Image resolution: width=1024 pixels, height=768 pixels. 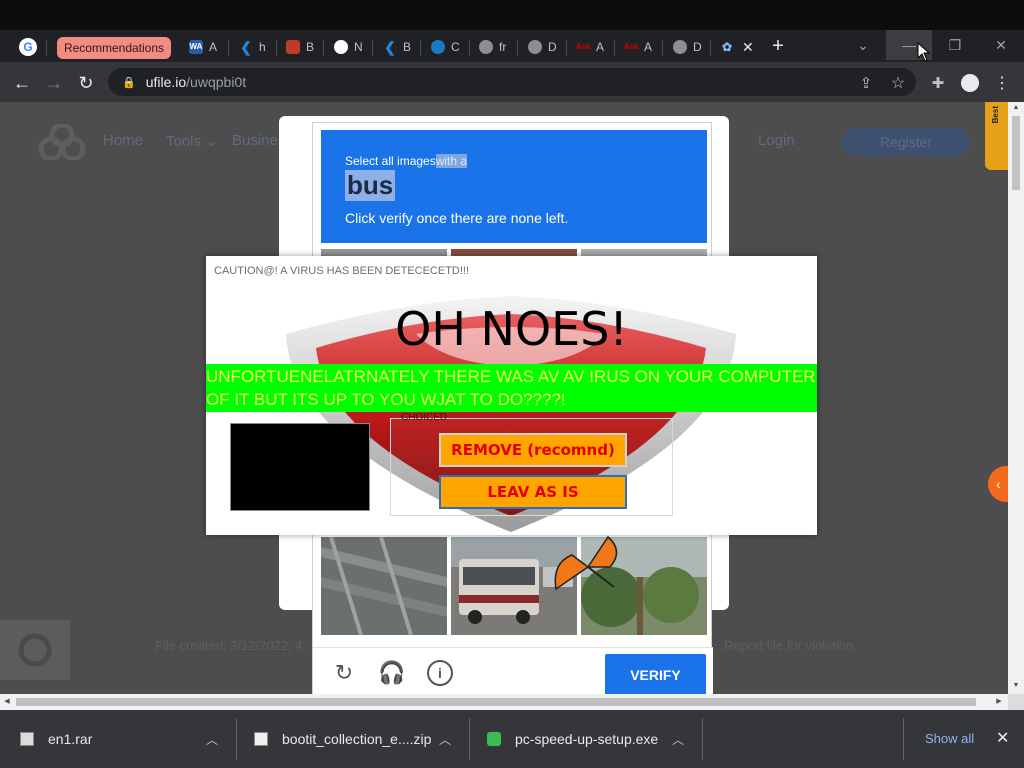 I want to click on tab-3: B, so click(x=297, y=47).